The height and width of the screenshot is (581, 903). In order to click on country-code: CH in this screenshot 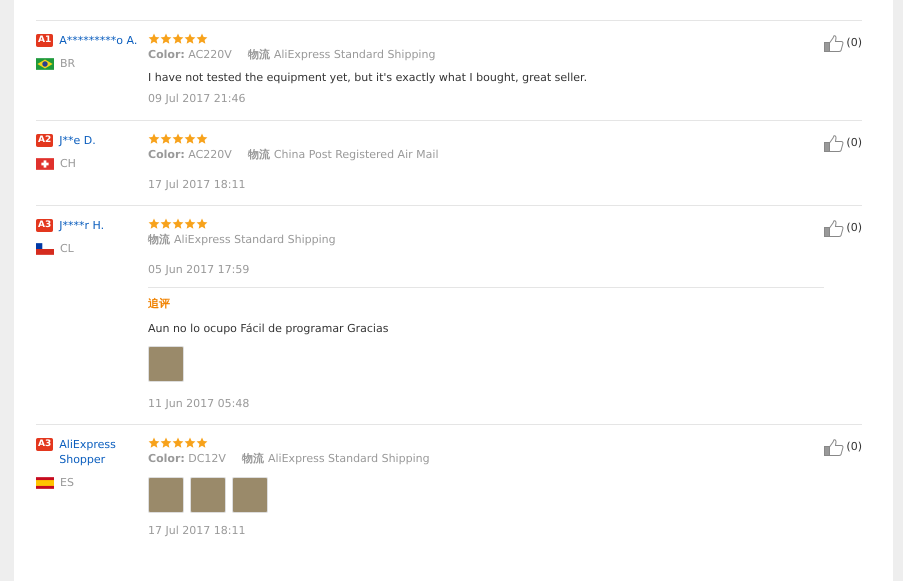, I will do `click(68, 164)`.